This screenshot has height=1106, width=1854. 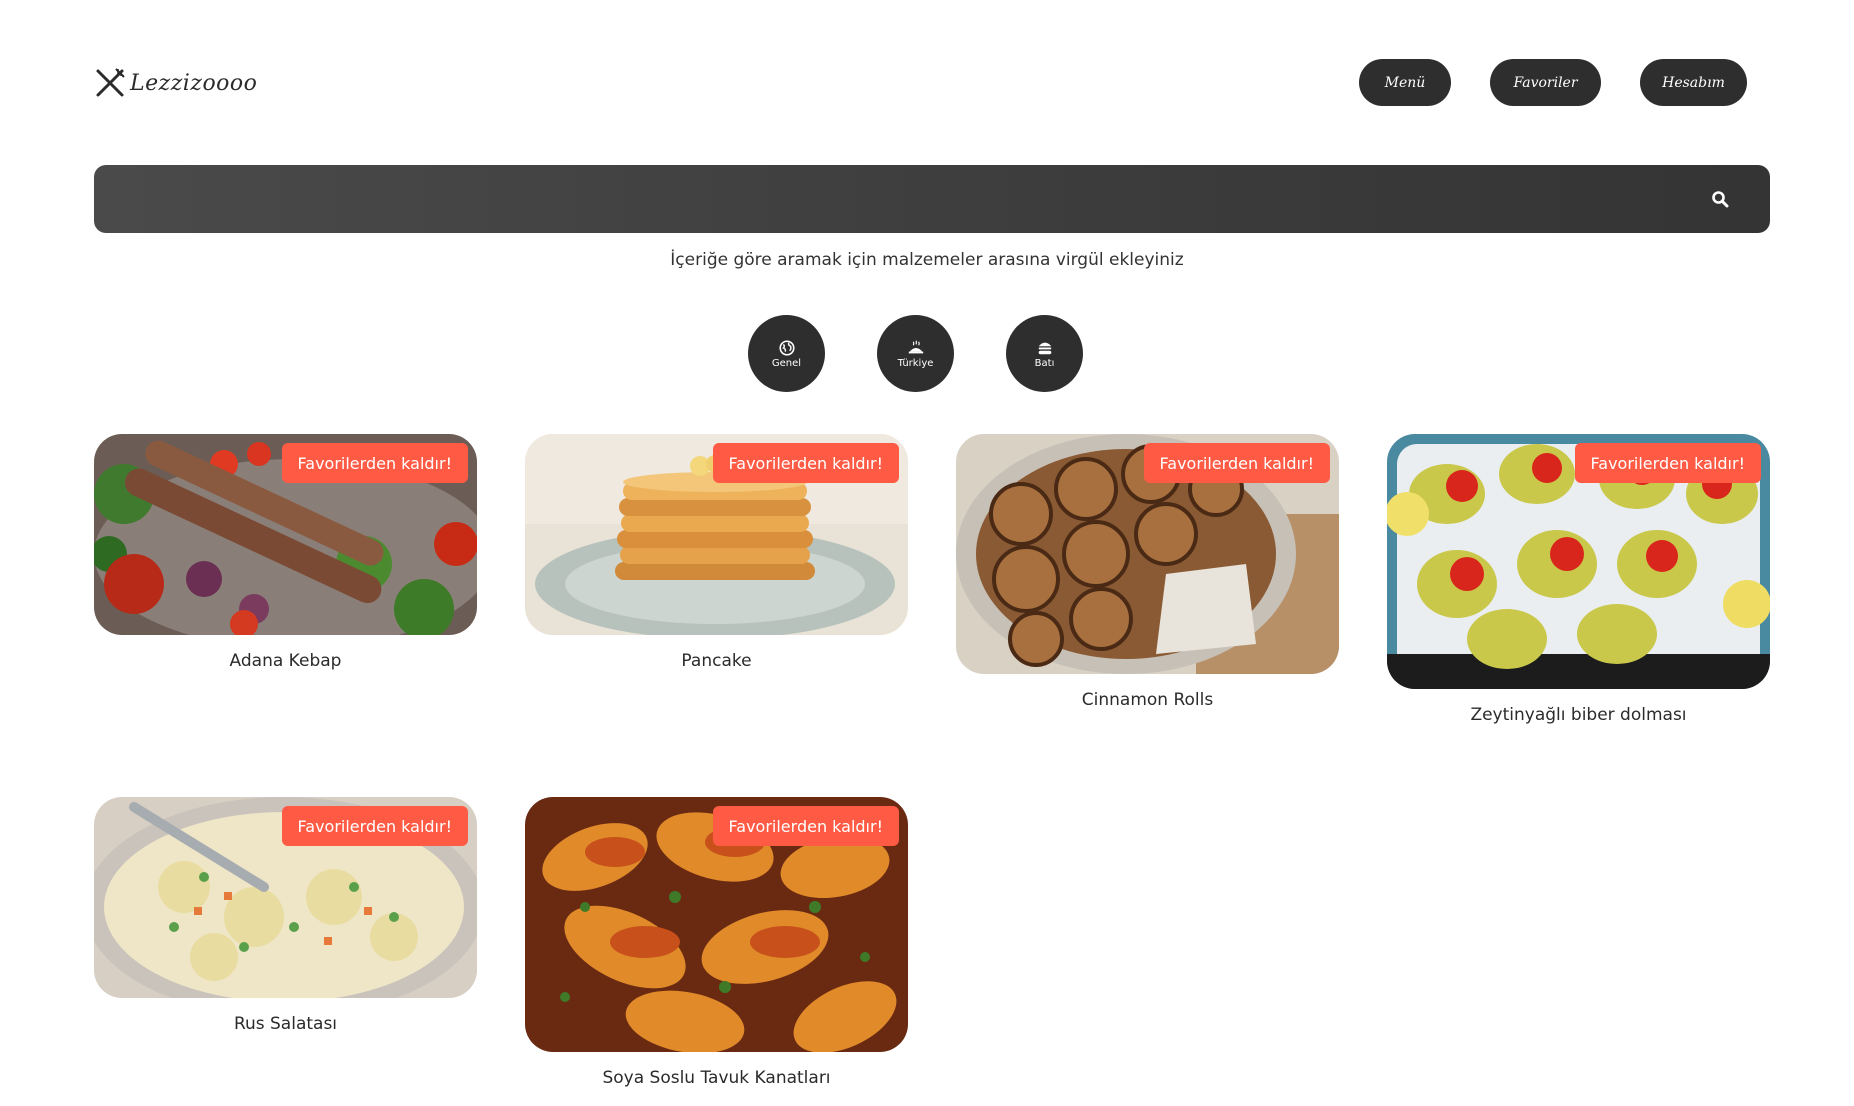 I want to click on globe-icon, so click(x=786, y=347).